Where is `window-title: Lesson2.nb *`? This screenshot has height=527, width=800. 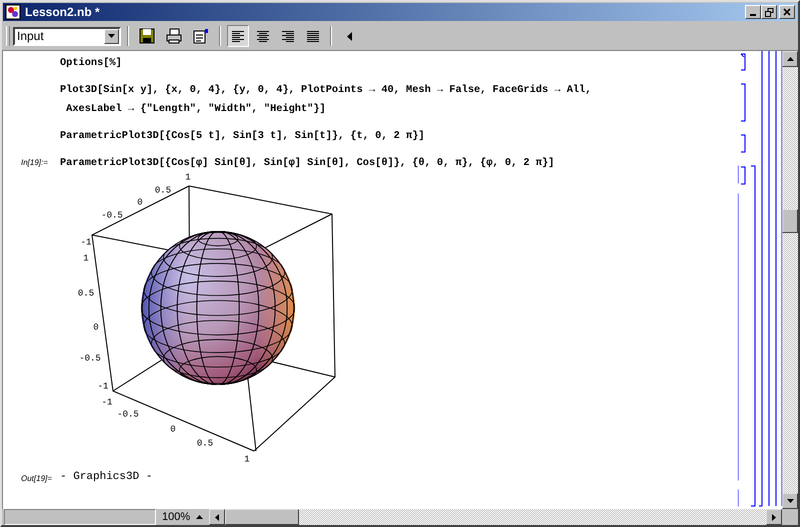 window-title: Lesson2.nb * is located at coordinates (63, 12).